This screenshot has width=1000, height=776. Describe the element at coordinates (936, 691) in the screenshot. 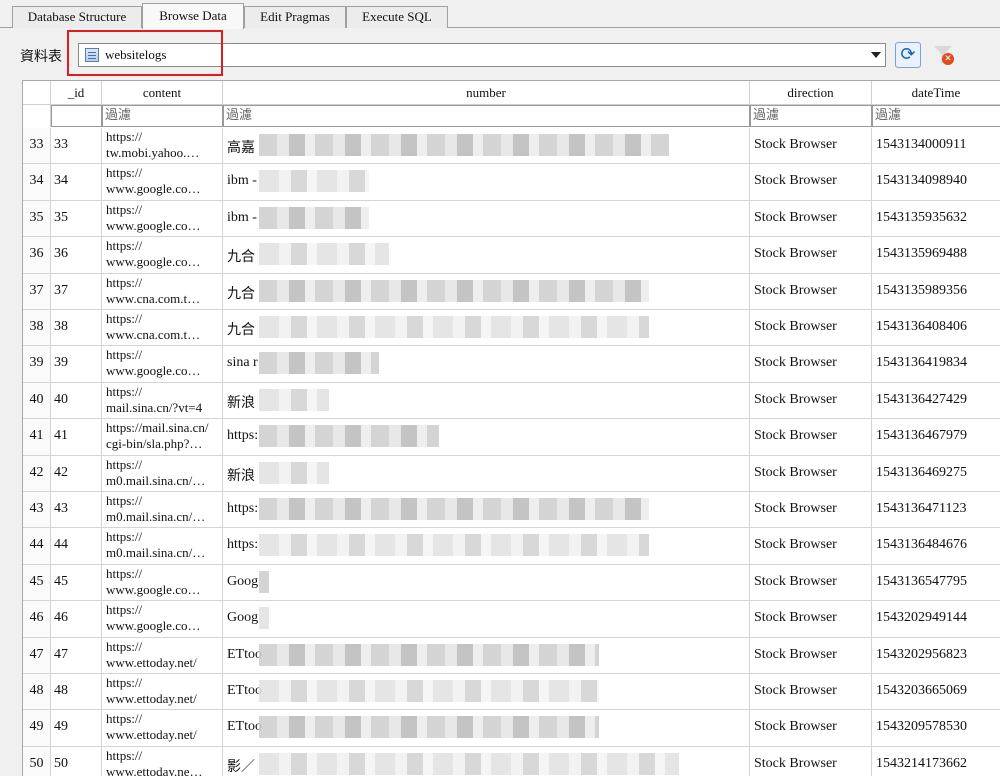

I see `cell-datetime: 1543203665069` at that location.